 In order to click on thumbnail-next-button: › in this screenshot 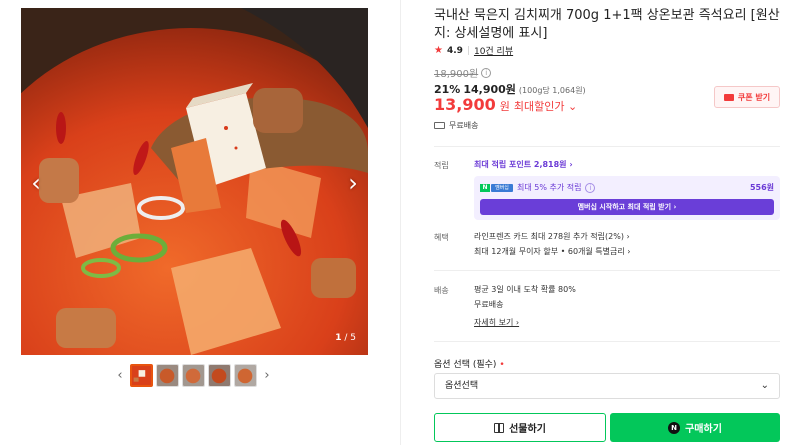, I will do `click(267, 375)`.